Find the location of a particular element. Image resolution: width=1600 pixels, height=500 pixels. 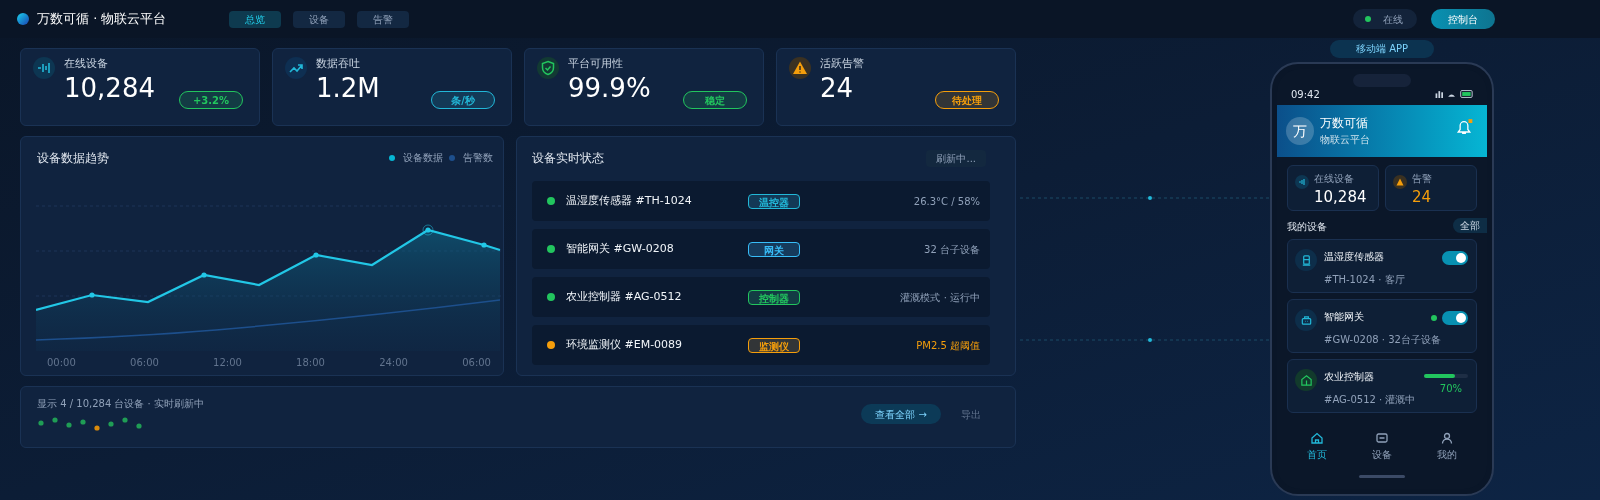

device-name: 温湿度传感器 #TH-1024 is located at coordinates (629, 200).